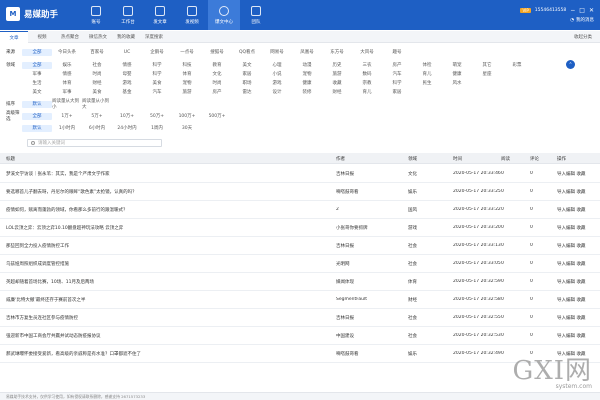 The width and height of the screenshot is (600, 400). What do you see at coordinates (37, 104) in the screenshot?
I see `sort-option: 默认` at bounding box center [37, 104].